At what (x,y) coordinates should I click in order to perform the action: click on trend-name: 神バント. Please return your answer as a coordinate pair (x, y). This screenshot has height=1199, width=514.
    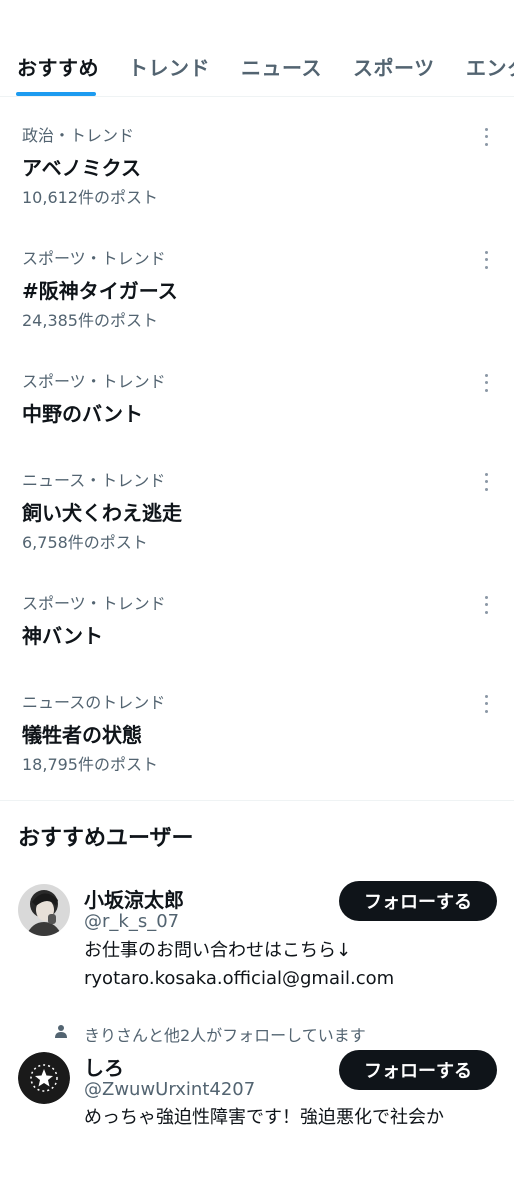
    Looking at the image, I should click on (62, 636).